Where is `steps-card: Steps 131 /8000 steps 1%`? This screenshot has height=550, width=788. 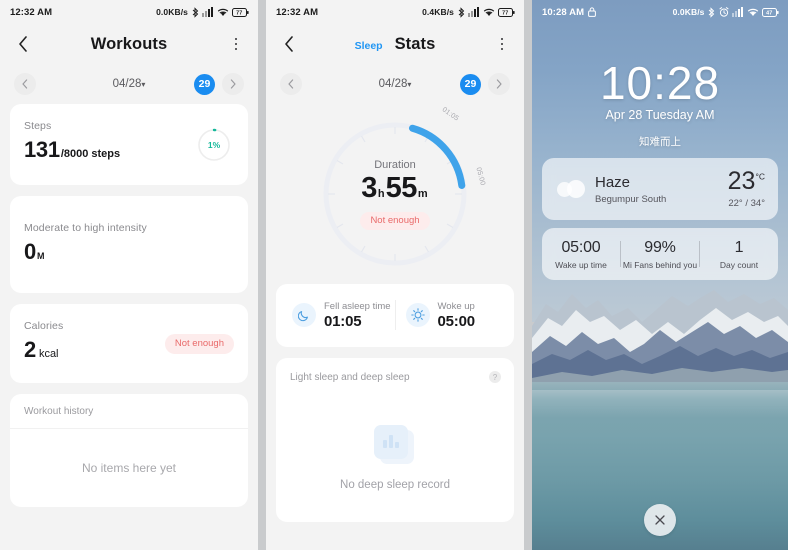 steps-card: Steps 131 /8000 steps 1% is located at coordinates (129, 144).